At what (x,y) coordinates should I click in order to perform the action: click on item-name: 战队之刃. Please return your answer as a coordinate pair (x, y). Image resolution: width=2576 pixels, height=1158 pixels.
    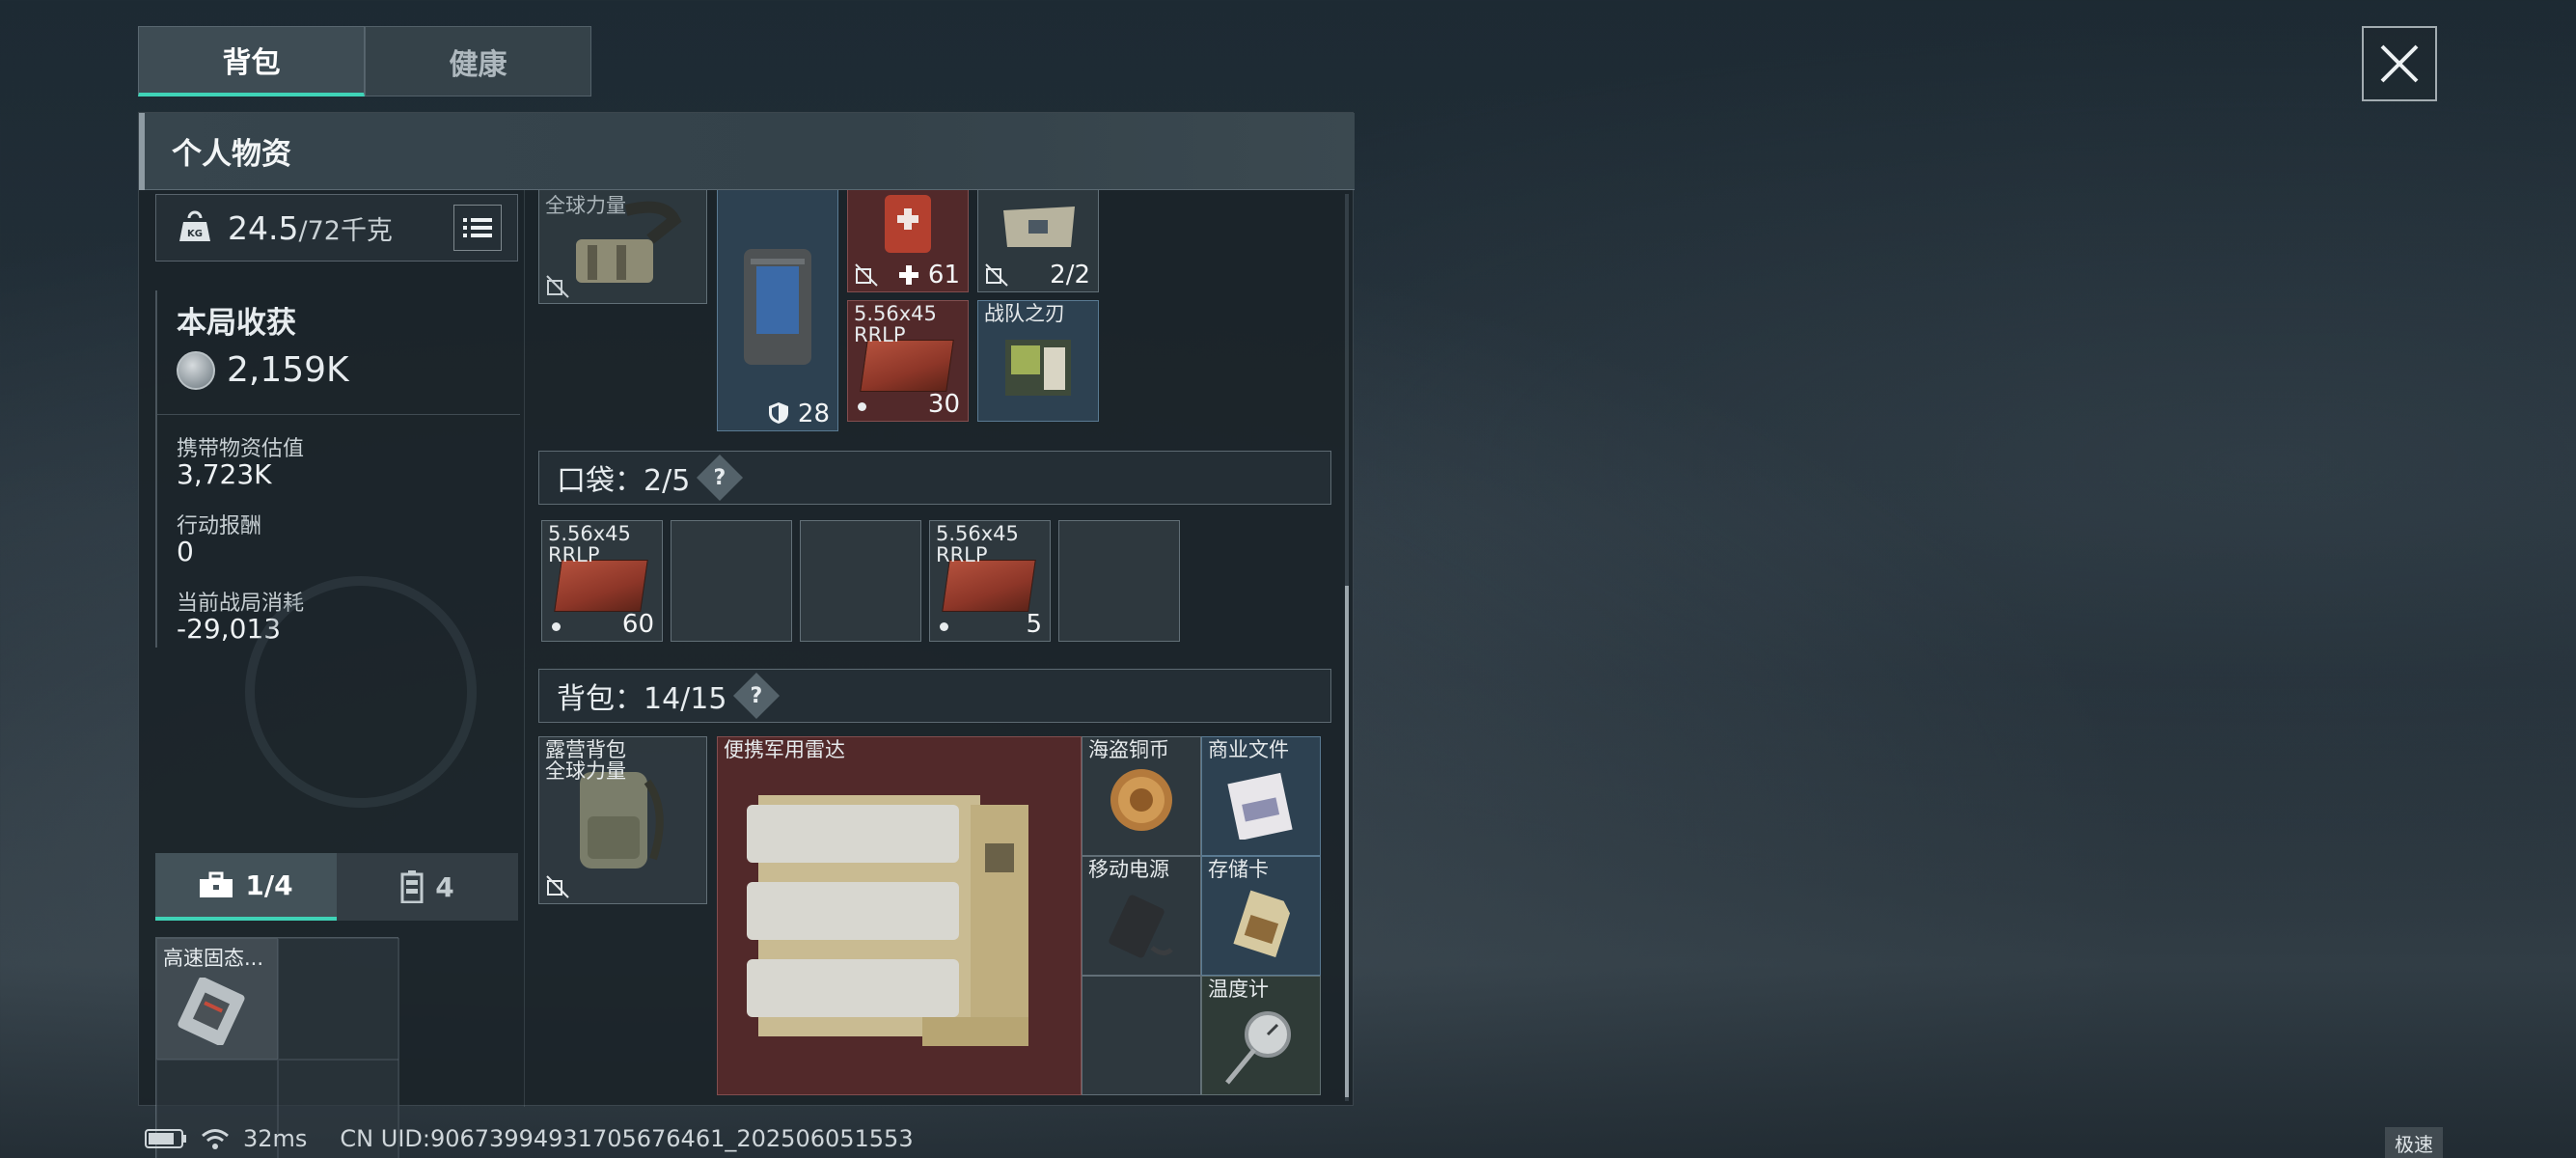
    Looking at the image, I should click on (1024, 313).